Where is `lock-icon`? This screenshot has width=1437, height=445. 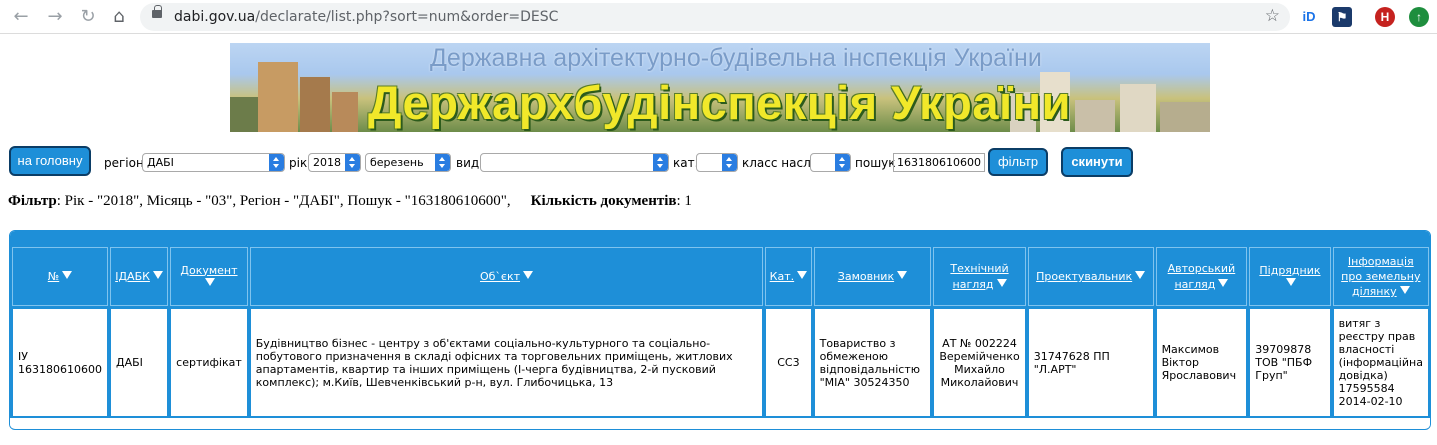 lock-icon is located at coordinates (157, 11).